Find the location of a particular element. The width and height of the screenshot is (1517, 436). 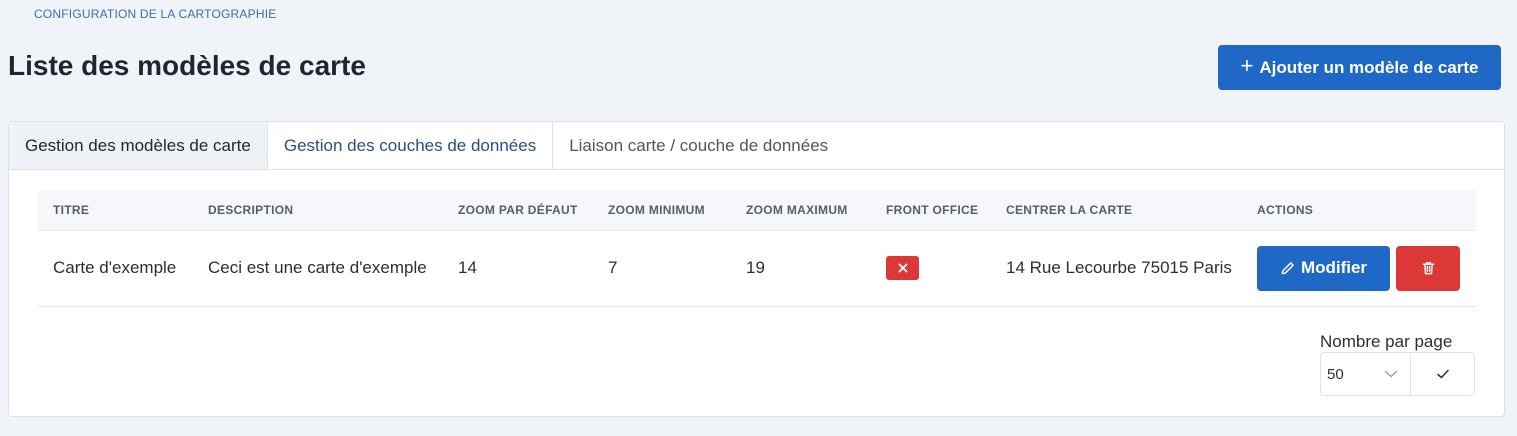

column-header-title: TITRE is located at coordinates (115, 210).